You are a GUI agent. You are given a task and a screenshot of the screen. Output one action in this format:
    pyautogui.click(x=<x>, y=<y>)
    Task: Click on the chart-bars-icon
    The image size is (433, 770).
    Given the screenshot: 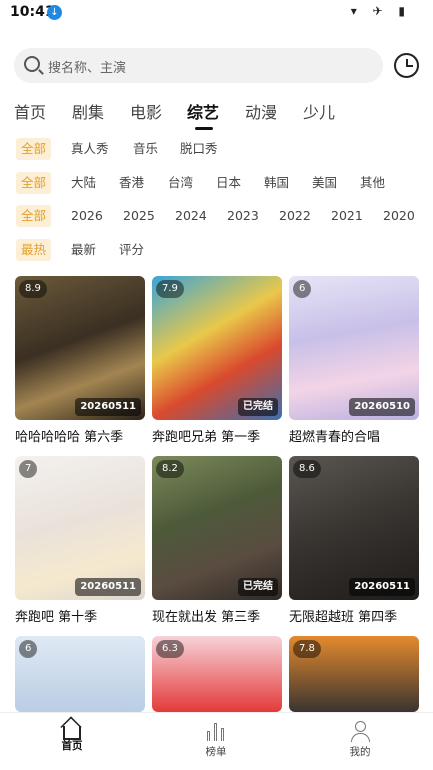 What is the action you would take?
    pyautogui.click(x=216, y=731)
    